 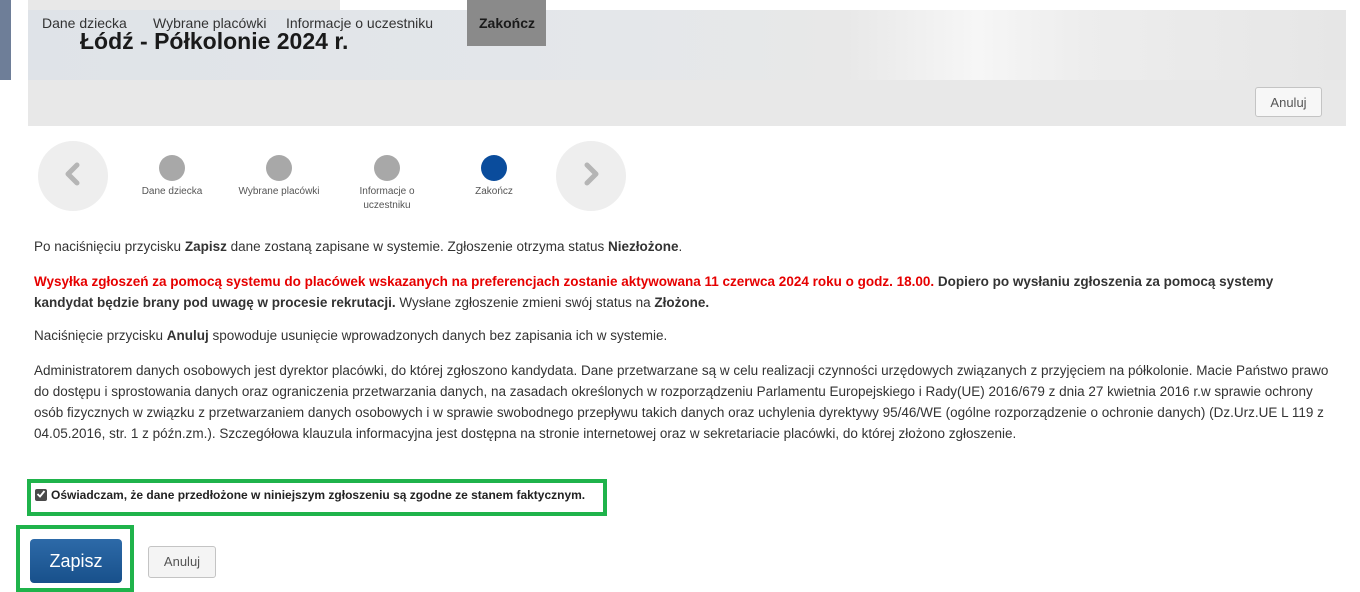 I want to click on cancel-button-top: Anuluj, so click(x=1288, y=102).